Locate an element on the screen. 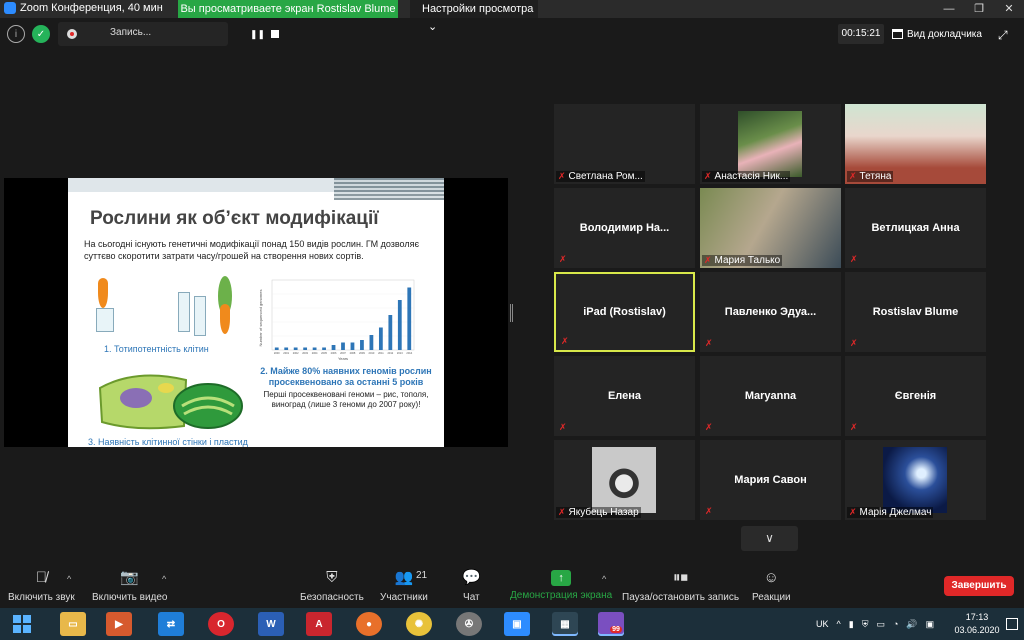 Image resolution: width=1024 pixels, height=640 pixels. volume-icon: 🔊 is located at coordinates (911, 624).